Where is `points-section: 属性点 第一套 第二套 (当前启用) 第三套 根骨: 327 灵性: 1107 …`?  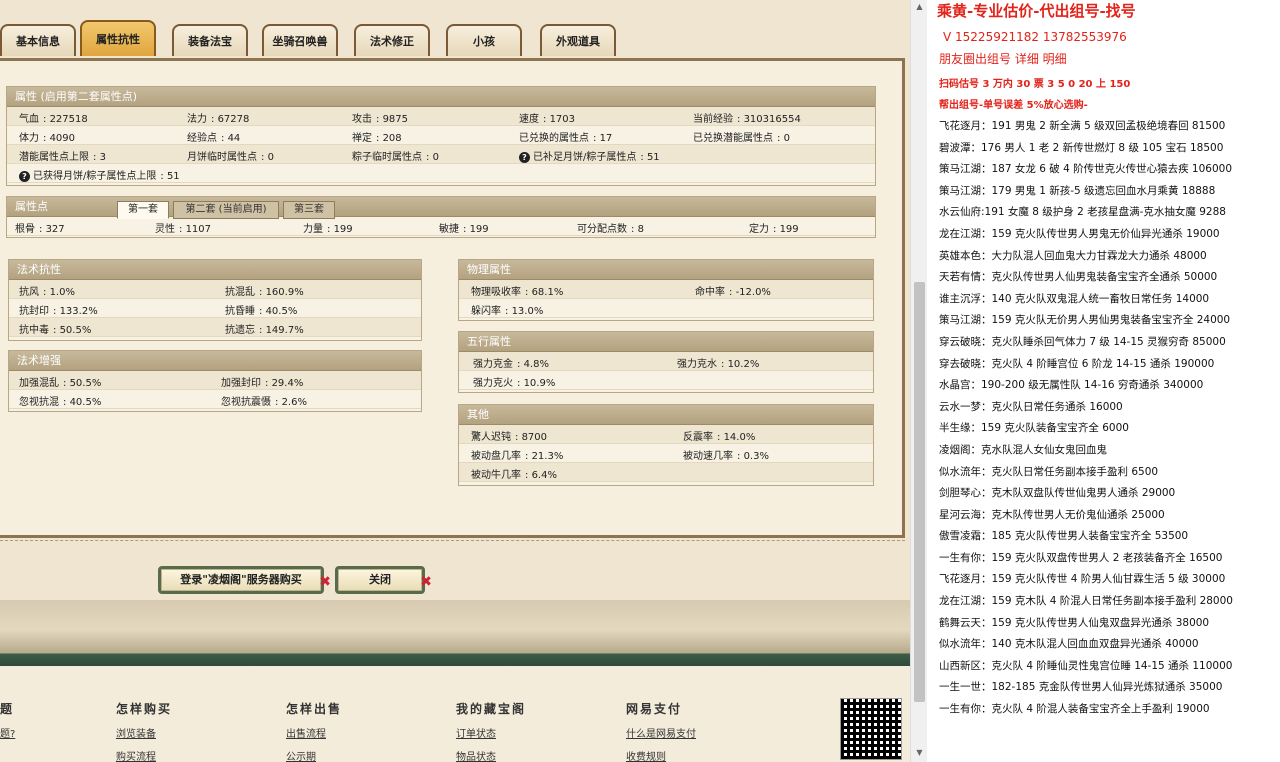 points-section: 属性点 第一套 第二套 (当前启用) 第三套 根骨: 327 灵性: 1107 … is located at coordinates (441, 217).